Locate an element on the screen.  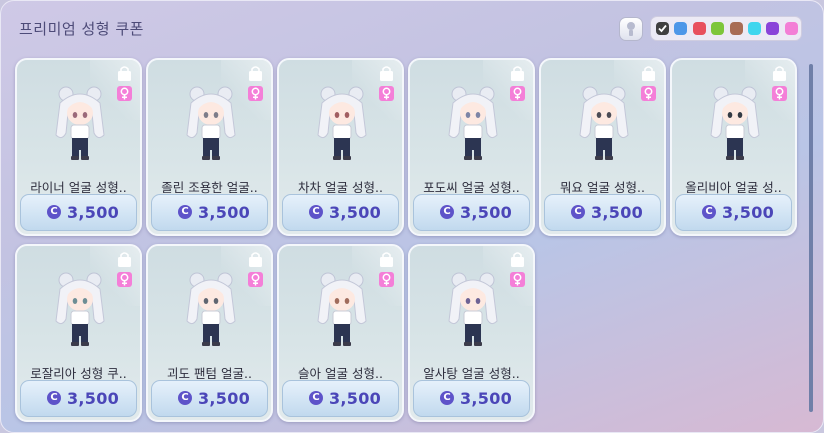
coupon-card: 괴도 팬텀 얼굴.. C 3,500 is located at coordinates (209, 333).